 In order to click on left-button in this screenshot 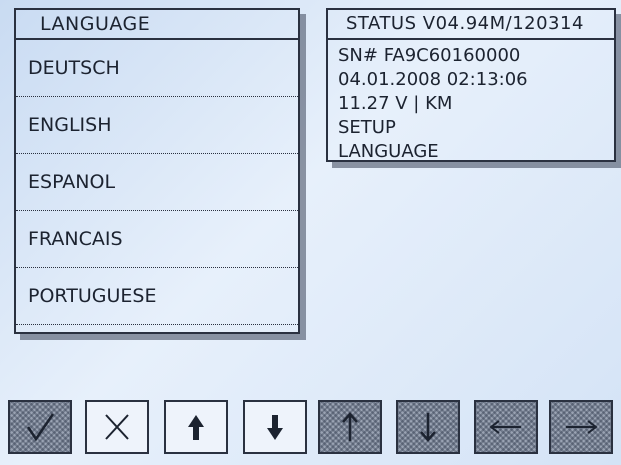, I will do `click(506, 427)`.